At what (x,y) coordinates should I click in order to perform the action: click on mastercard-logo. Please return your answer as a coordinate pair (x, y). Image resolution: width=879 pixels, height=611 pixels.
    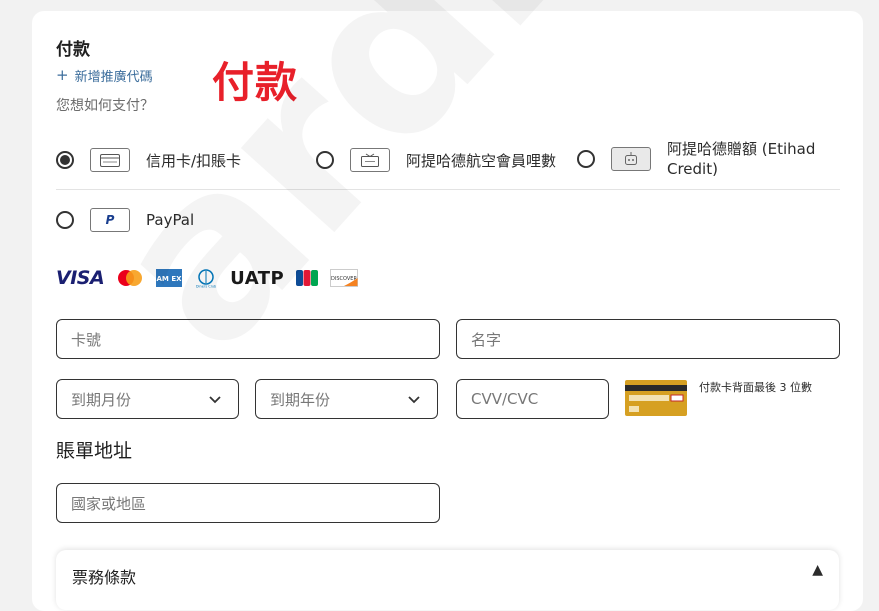
    Looking at the image, I should click on (130, 278).